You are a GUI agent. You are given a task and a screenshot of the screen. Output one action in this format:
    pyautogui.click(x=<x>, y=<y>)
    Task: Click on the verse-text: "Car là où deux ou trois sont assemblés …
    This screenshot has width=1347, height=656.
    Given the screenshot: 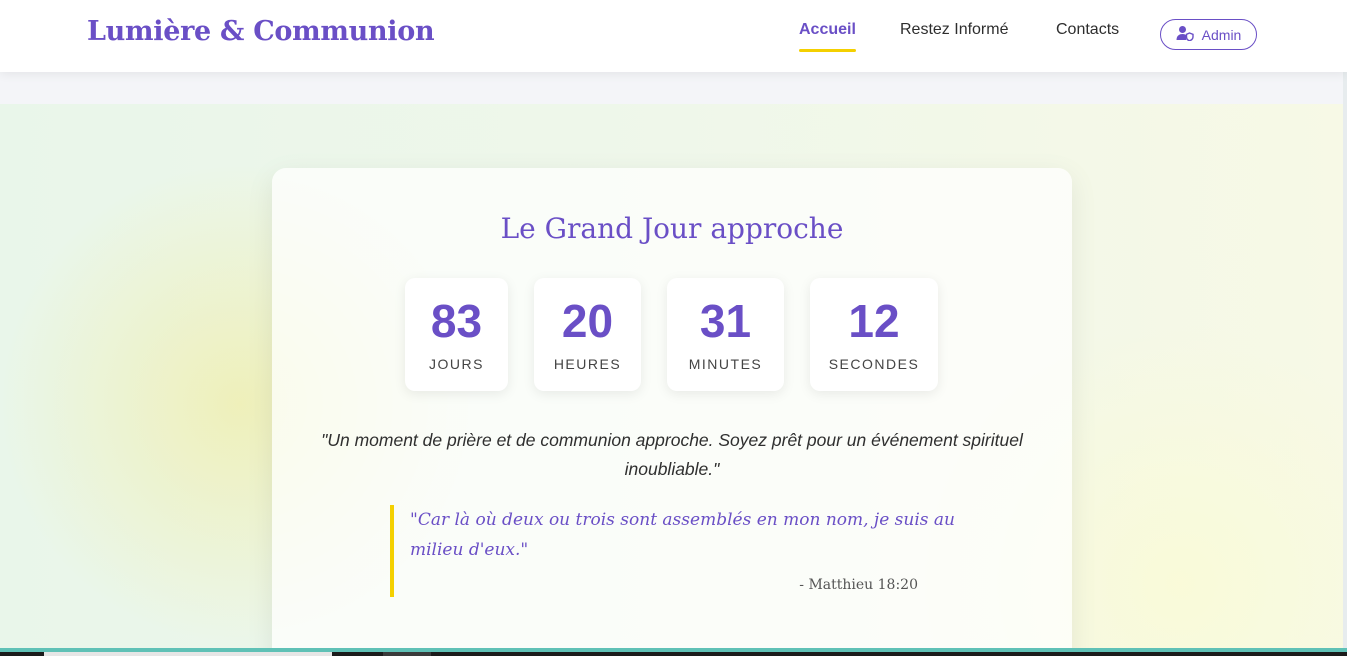 What is the action you would take?
    pyautogui.click(x=682, y=535)
    